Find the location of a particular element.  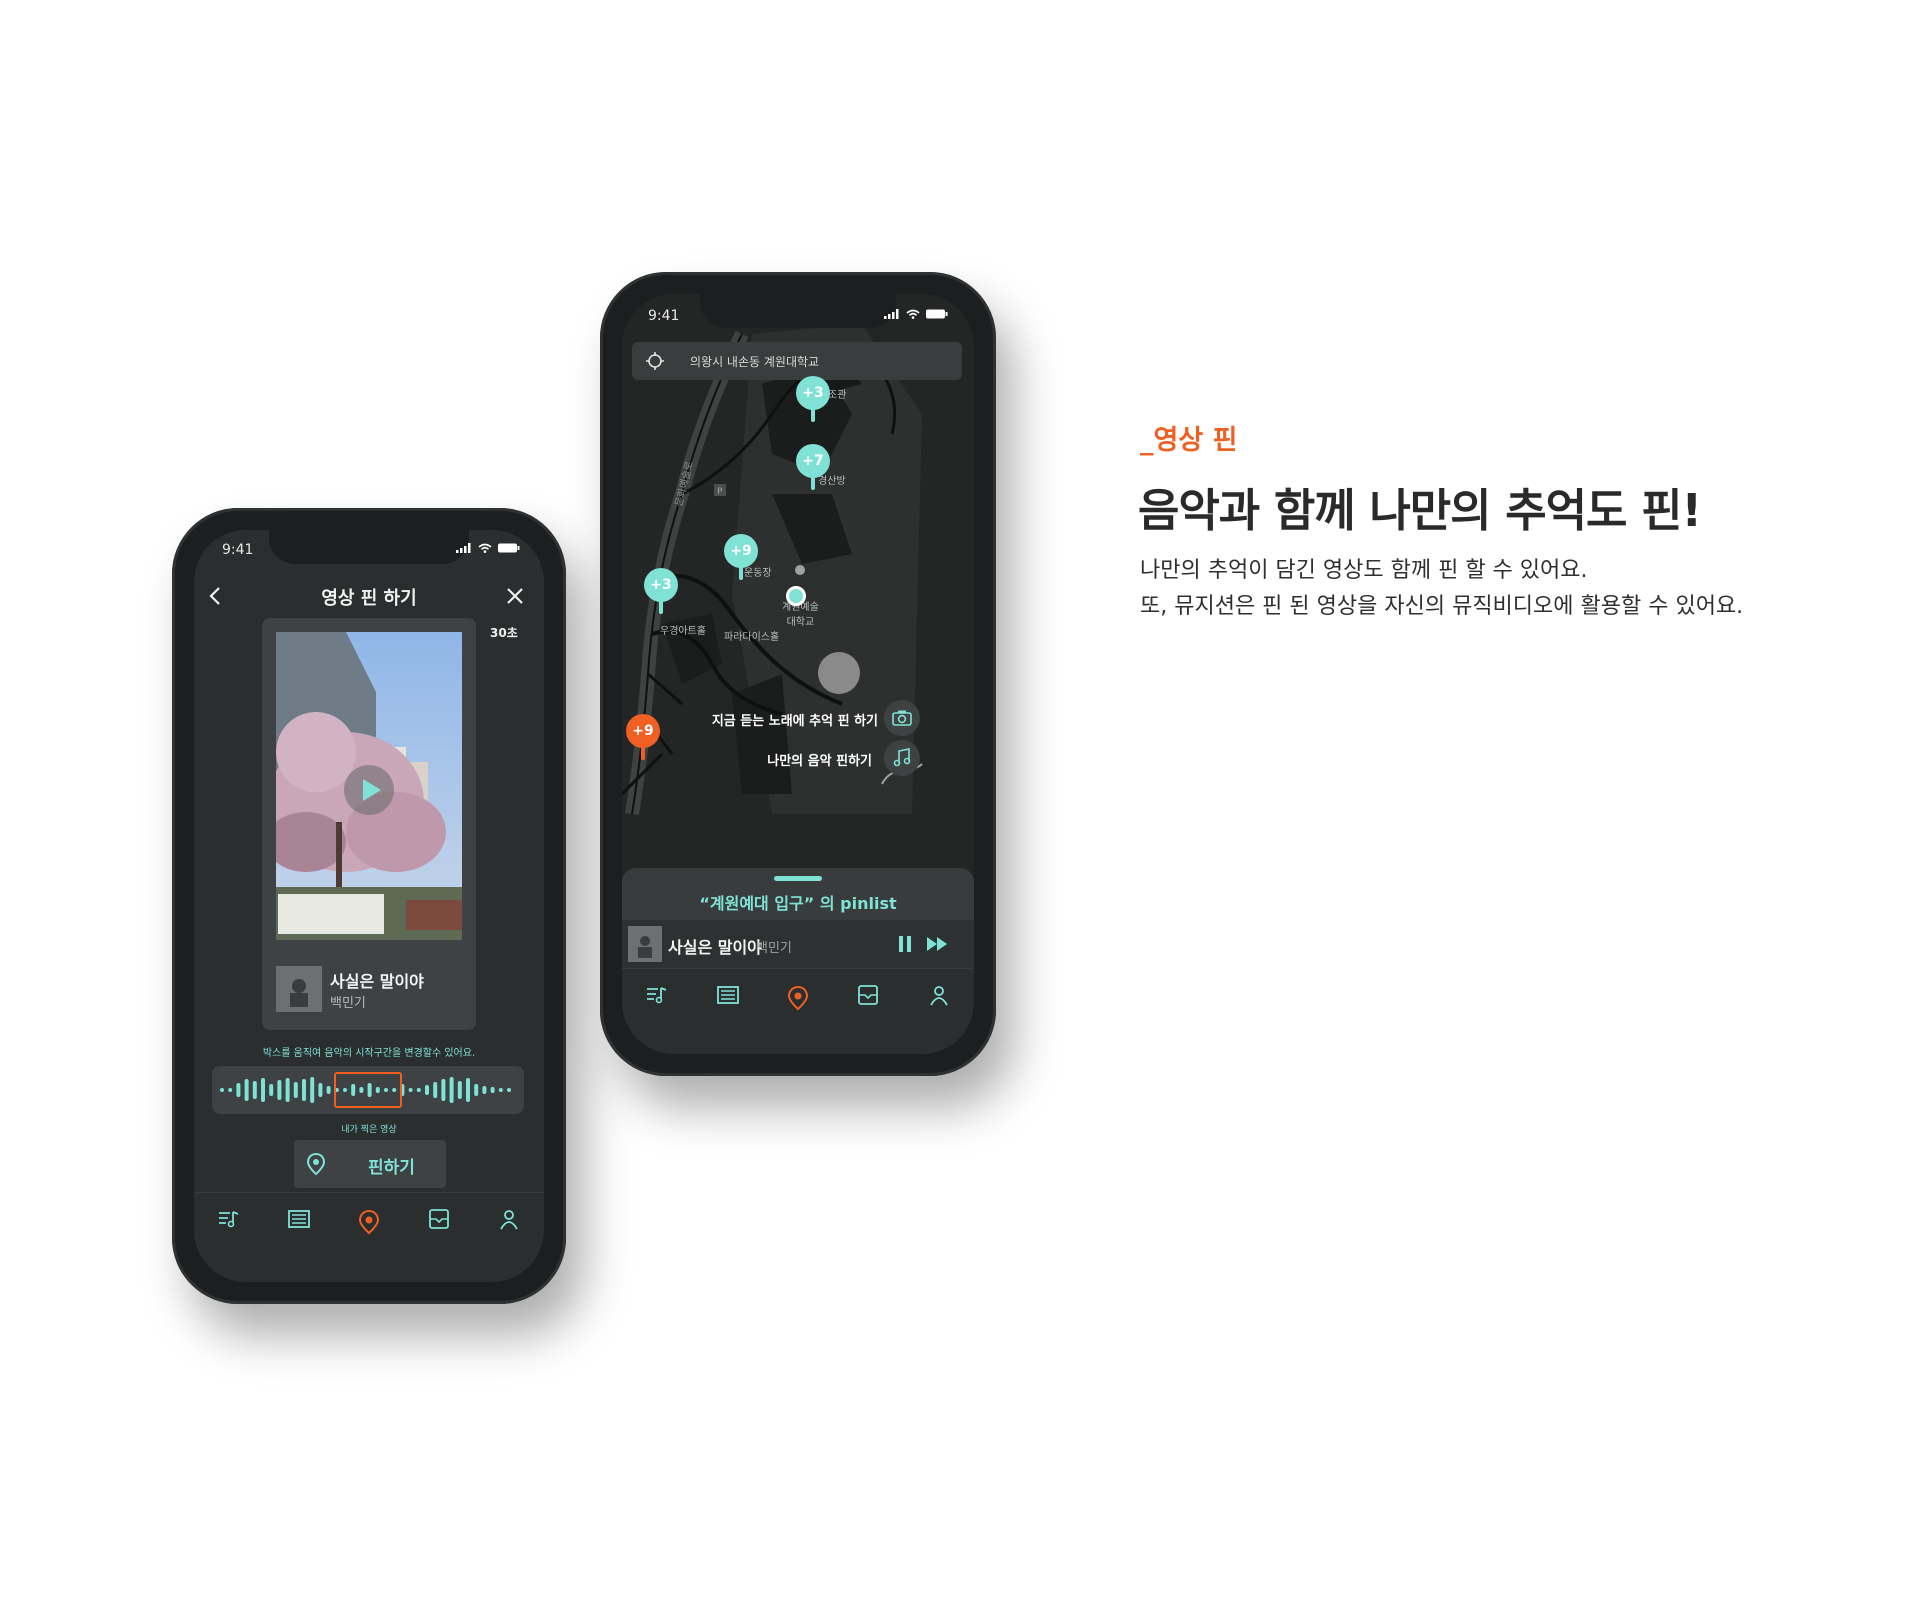

mini-player: 사실은 말이야 백민기 is located at coordinates (798, 944).